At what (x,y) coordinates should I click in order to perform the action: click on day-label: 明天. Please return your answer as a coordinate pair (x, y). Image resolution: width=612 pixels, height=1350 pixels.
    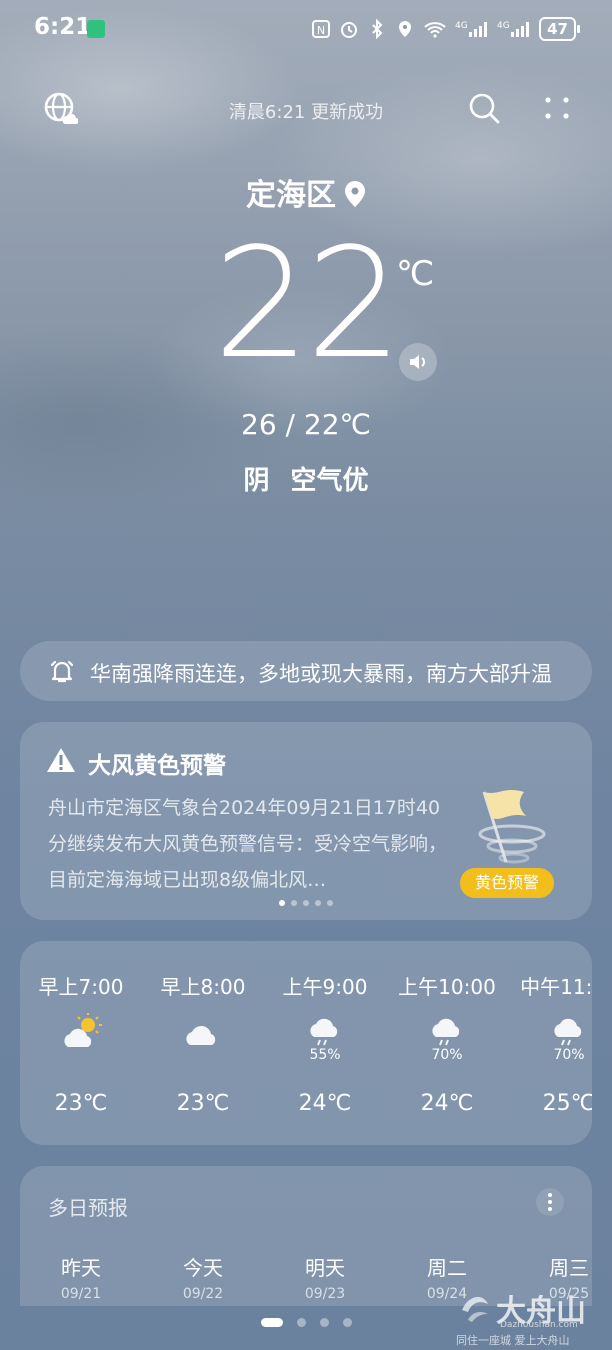
    Looking at the image, I should click on (325, 1268).